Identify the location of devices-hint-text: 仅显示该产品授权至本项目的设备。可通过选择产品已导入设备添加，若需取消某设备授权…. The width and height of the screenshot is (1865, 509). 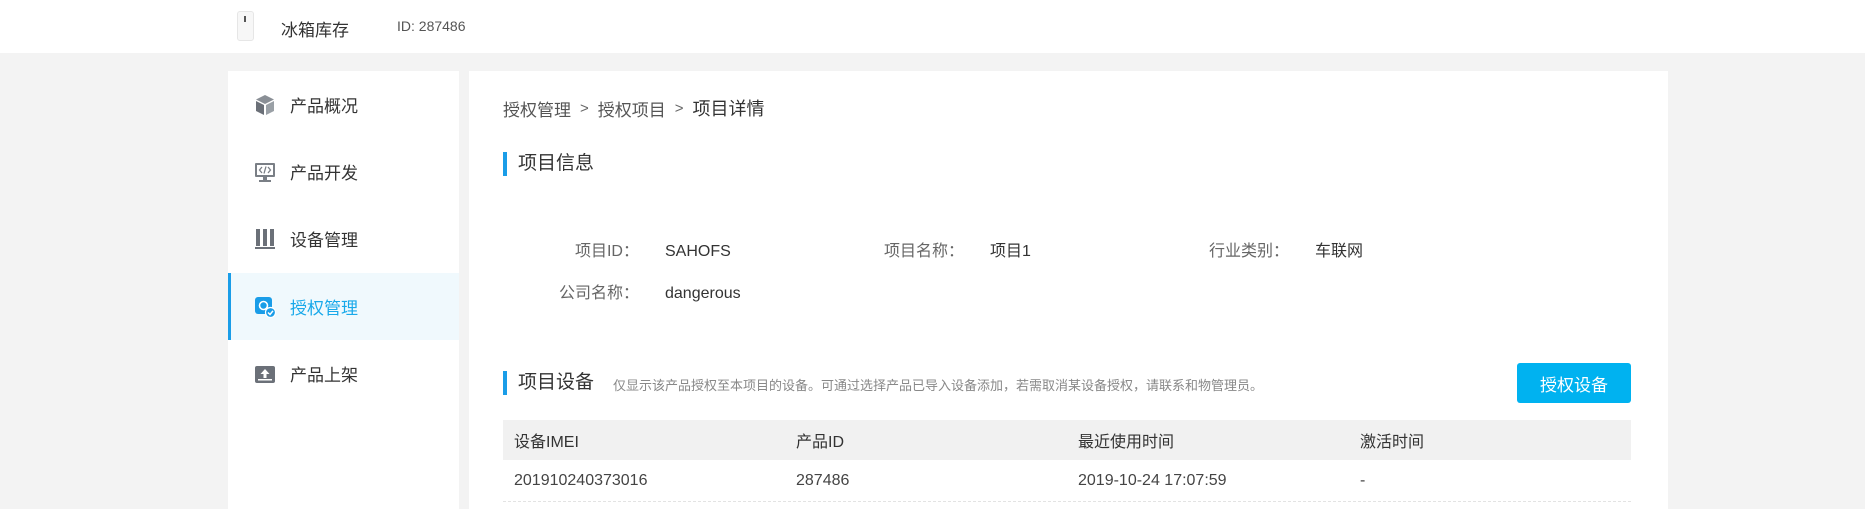
(938, 385).